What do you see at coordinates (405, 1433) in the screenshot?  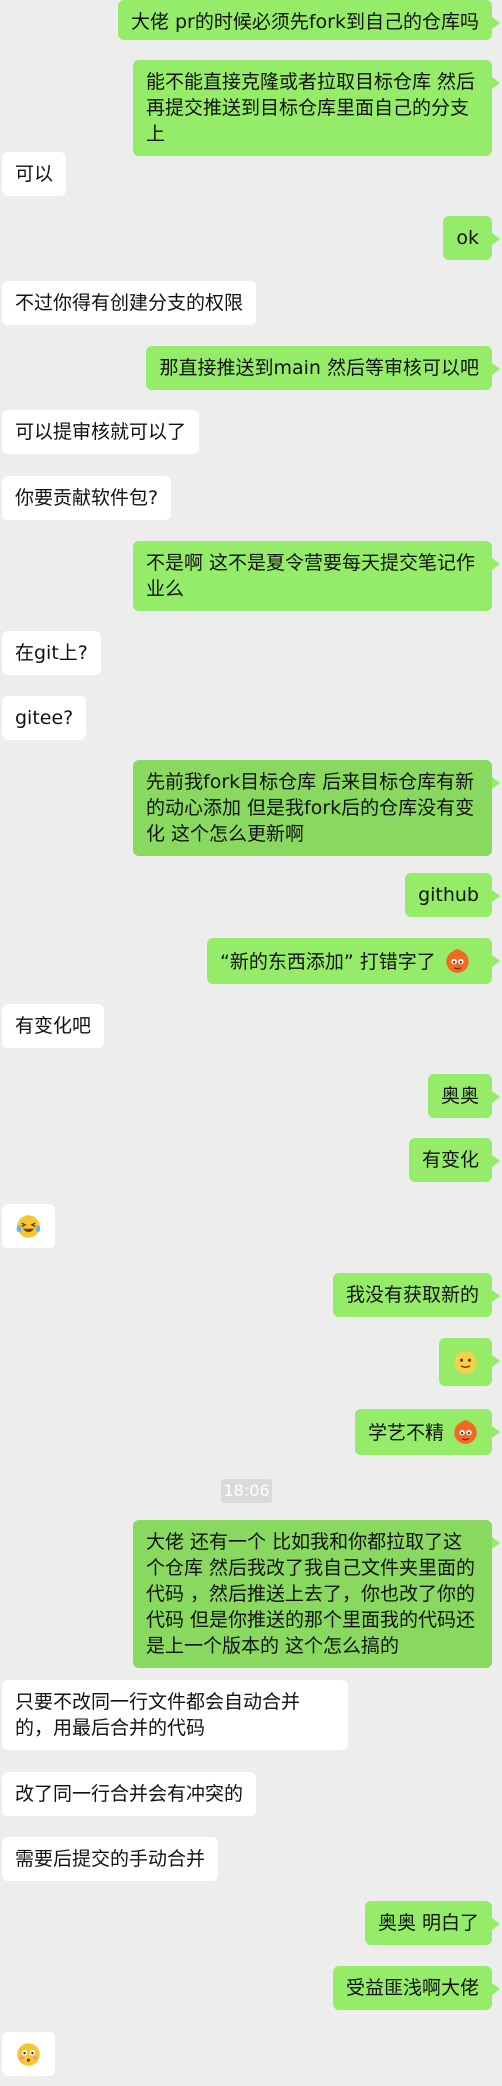 I see `message-text: 学艺不精` at bounding box center [405, 1433].